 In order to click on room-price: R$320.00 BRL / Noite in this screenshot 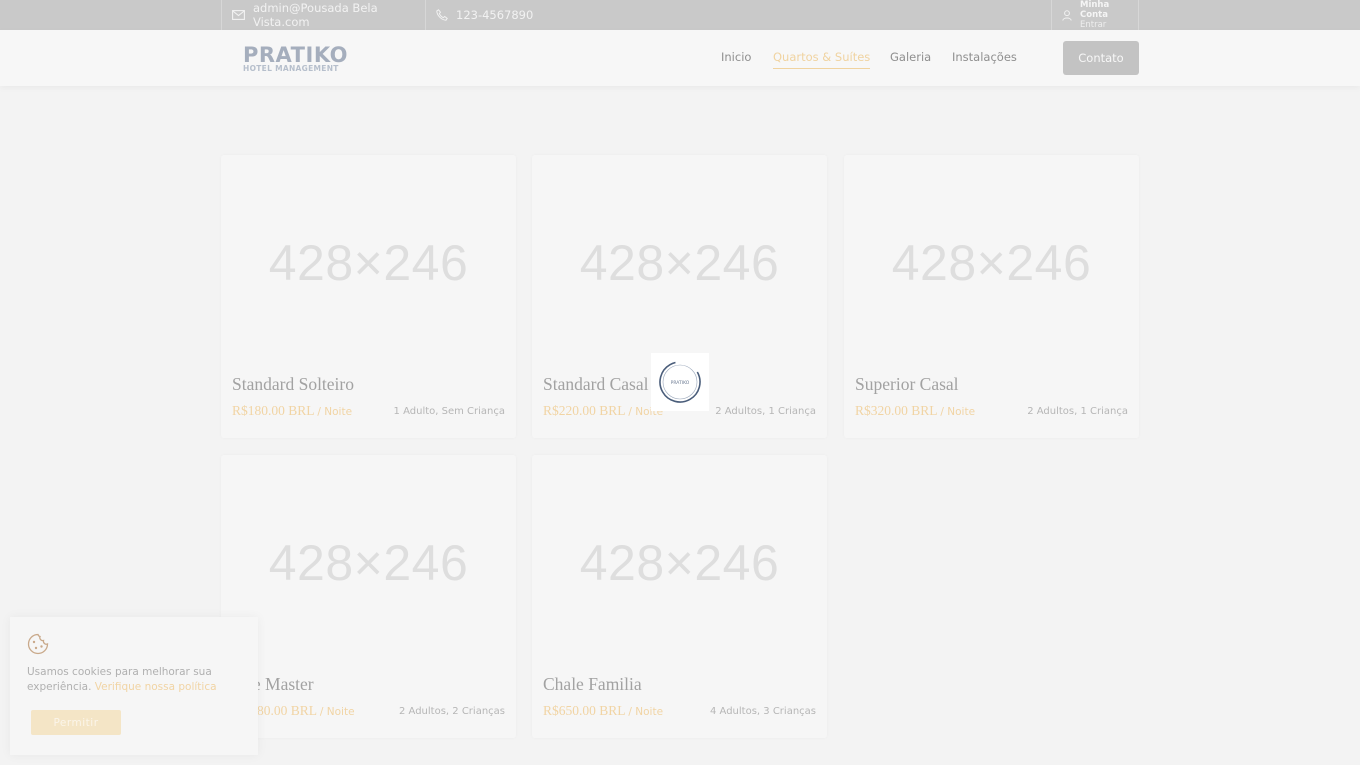, I will do `click(915, 411)`.